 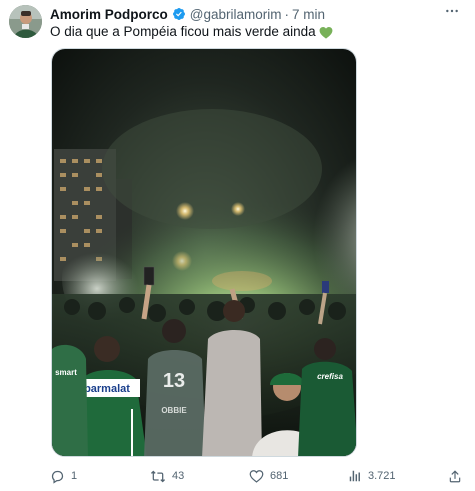 What do you see at coordinates (70, 400) in the screenshot?
I see `fan-far-left: smart` at bounding box center [70, 400].